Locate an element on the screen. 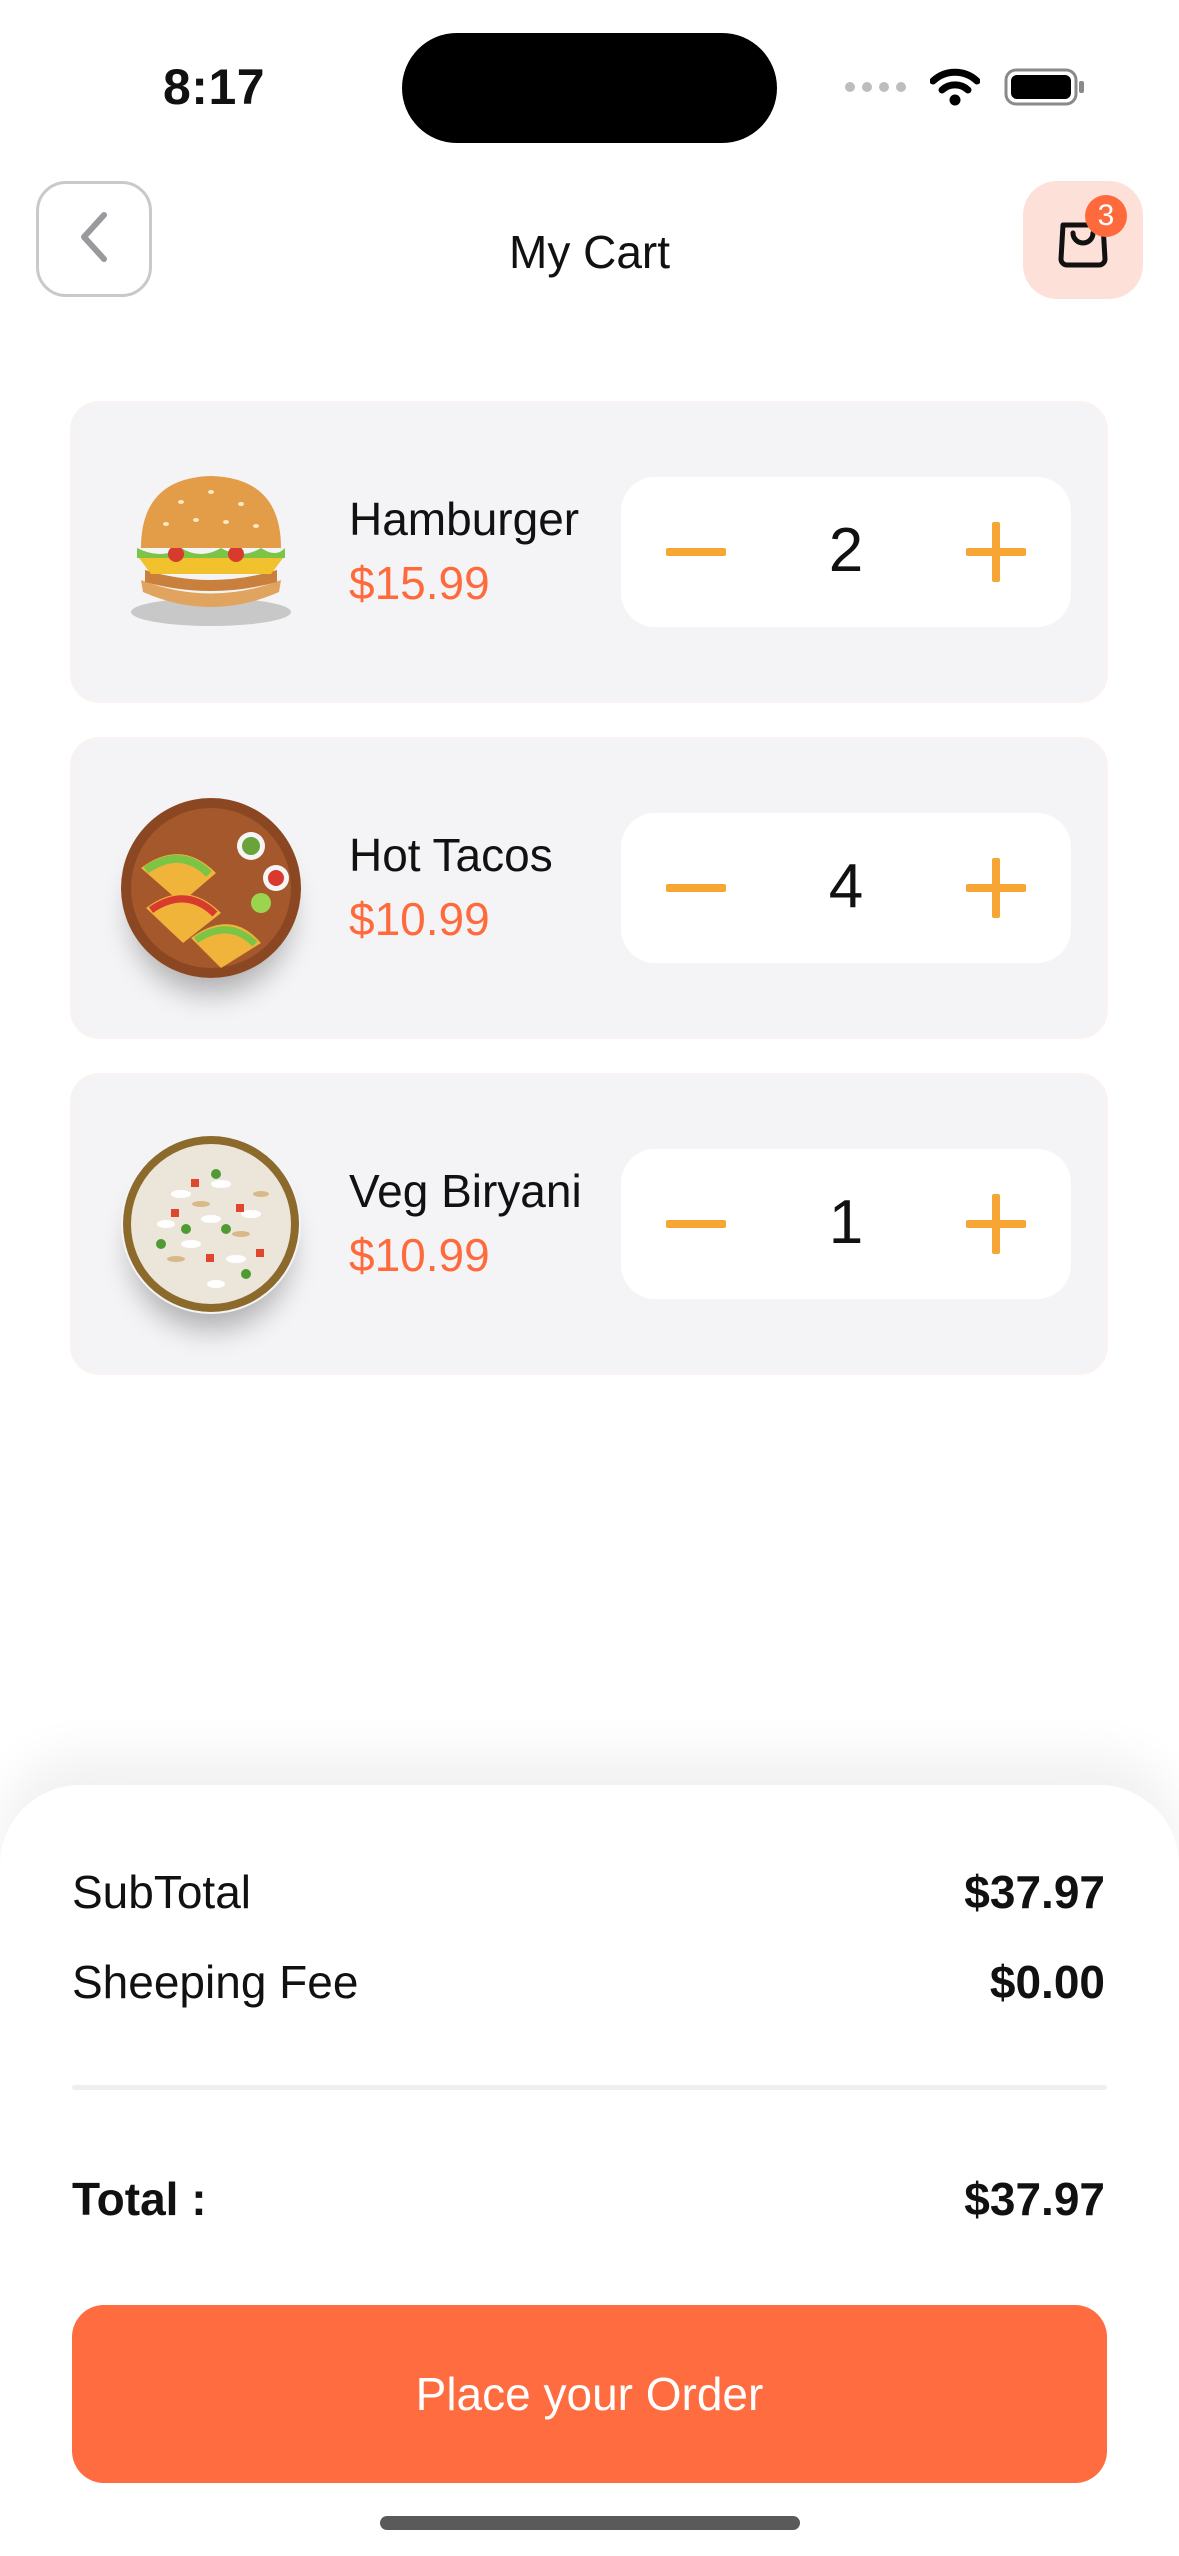  quantity-stepper: 2 is located at coordinates (846, 552).